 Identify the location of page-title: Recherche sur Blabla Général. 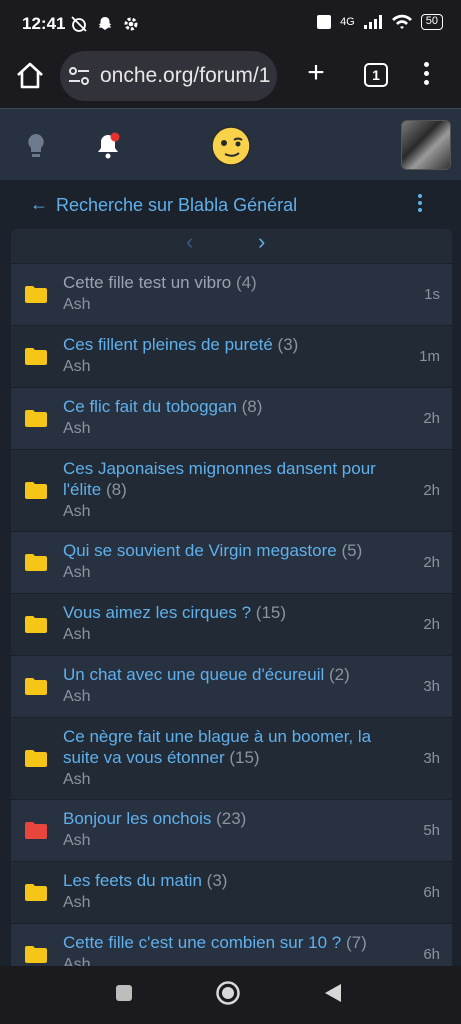
(176, 205).